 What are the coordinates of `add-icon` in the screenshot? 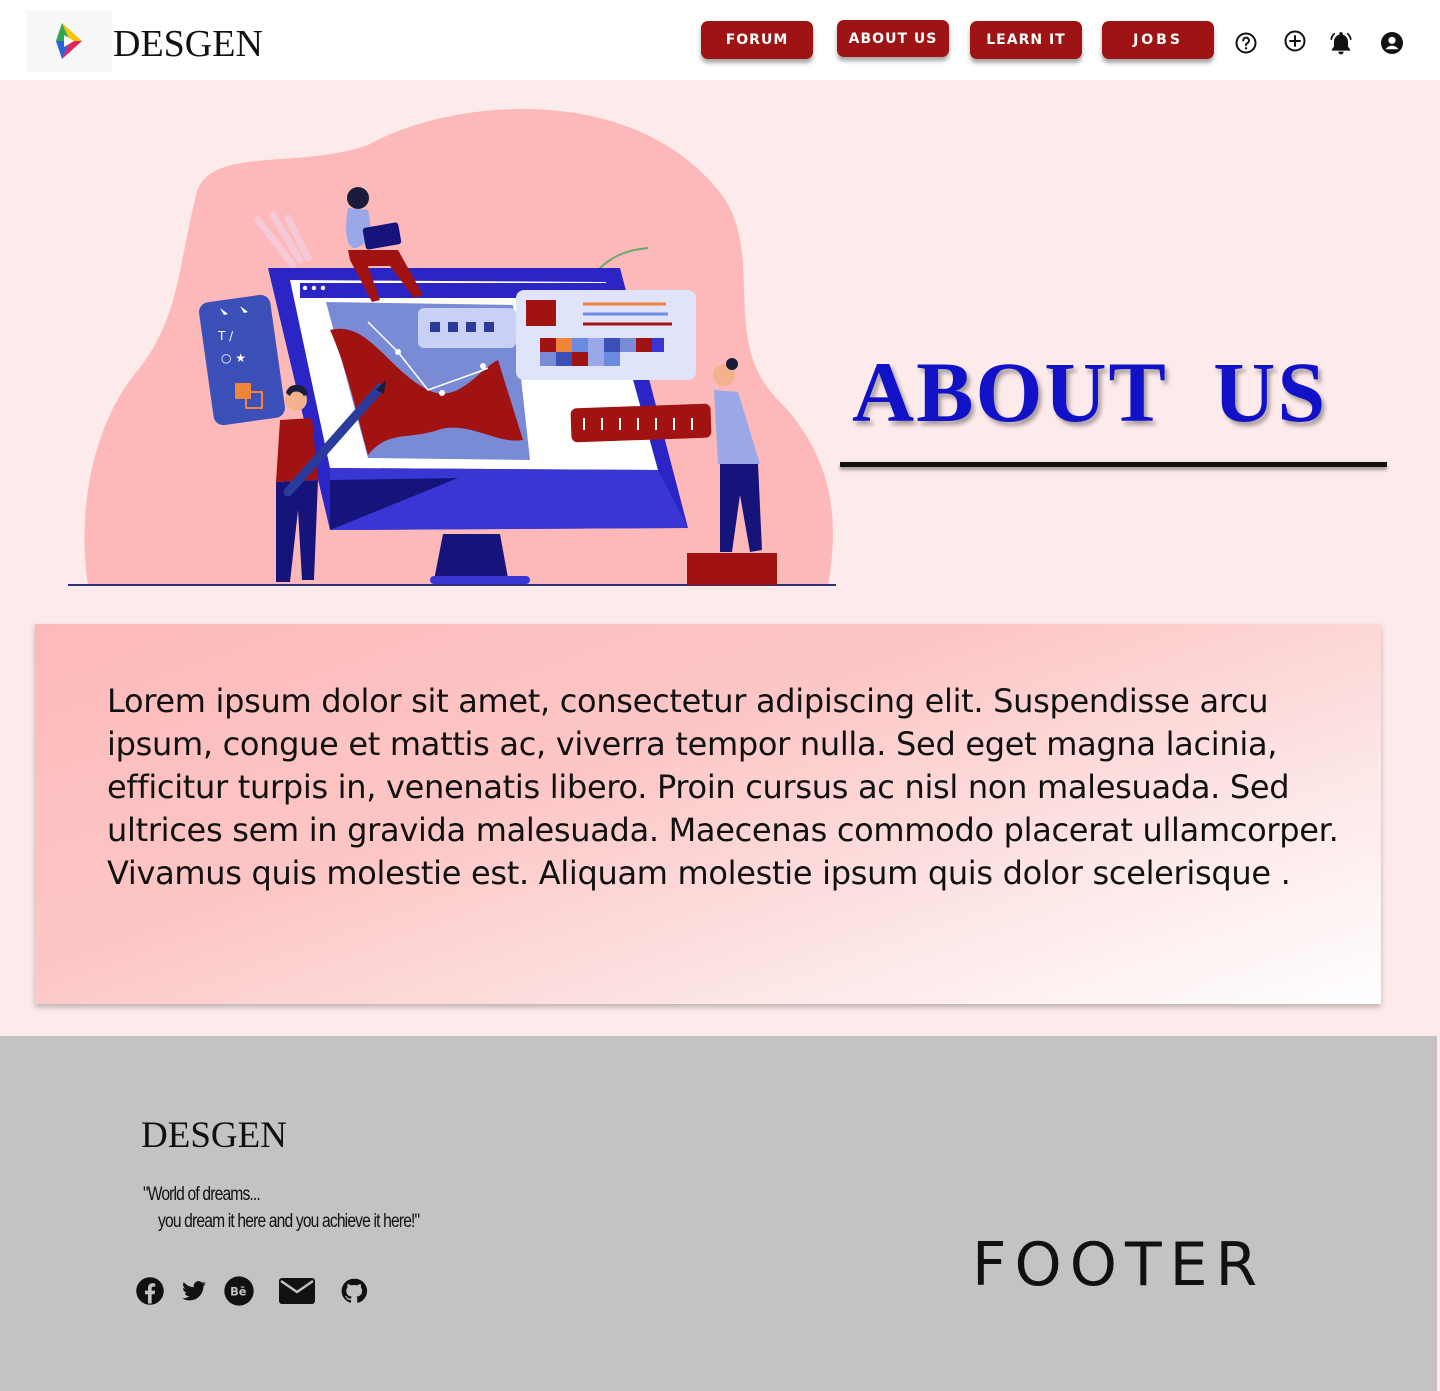 It's located at (1295, 41).